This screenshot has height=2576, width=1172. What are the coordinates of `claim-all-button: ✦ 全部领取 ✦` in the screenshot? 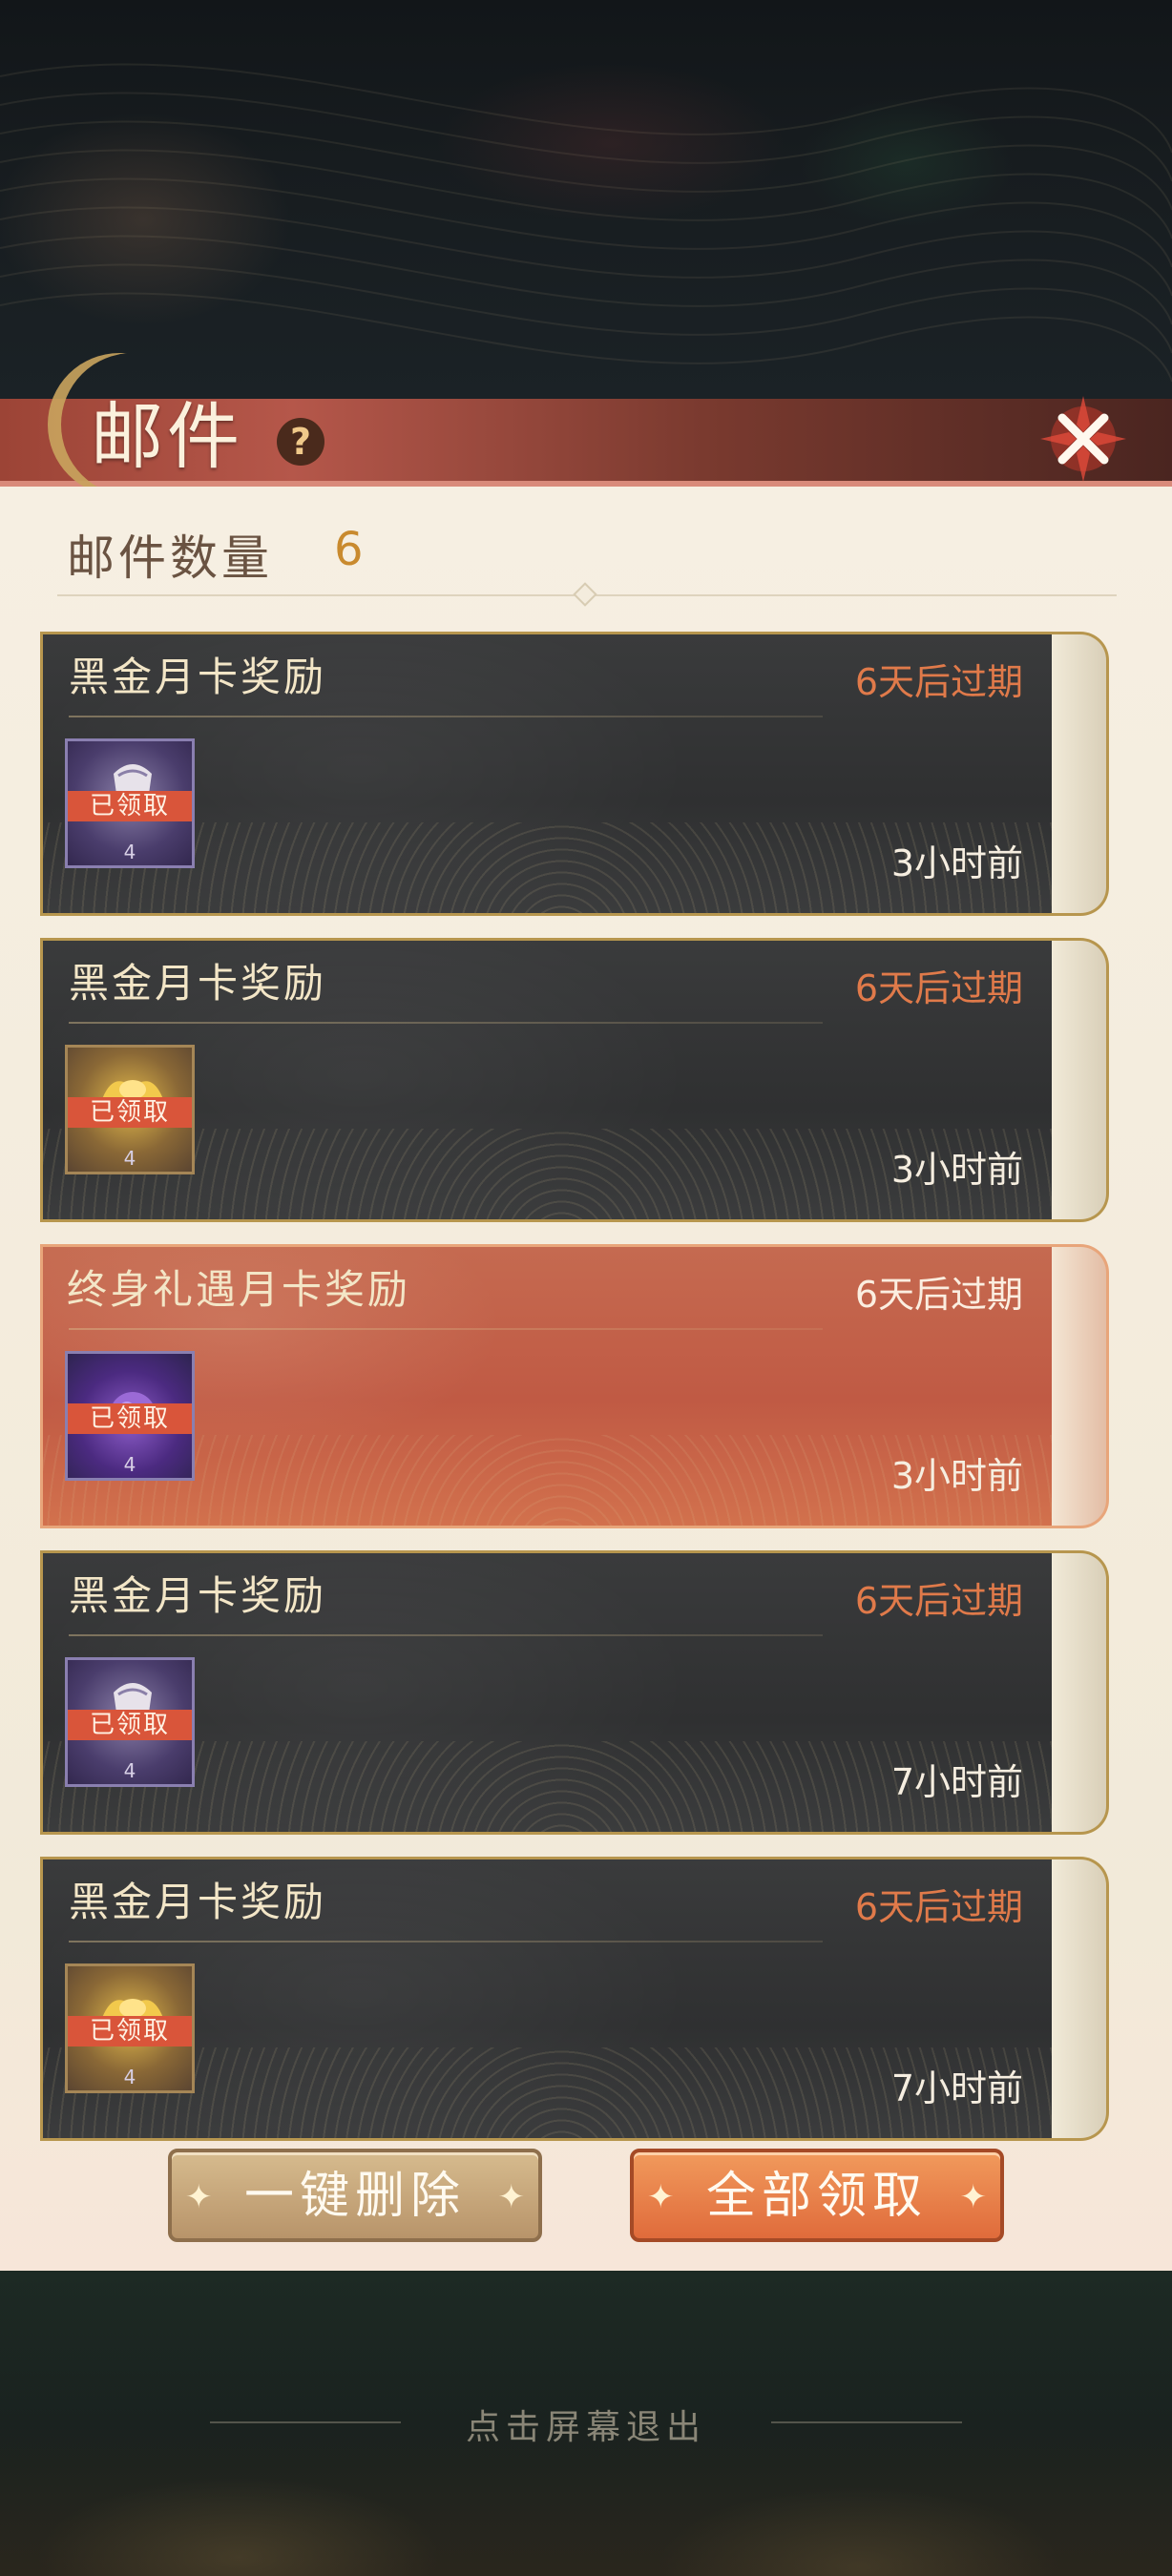 It's located at (817, 2195).